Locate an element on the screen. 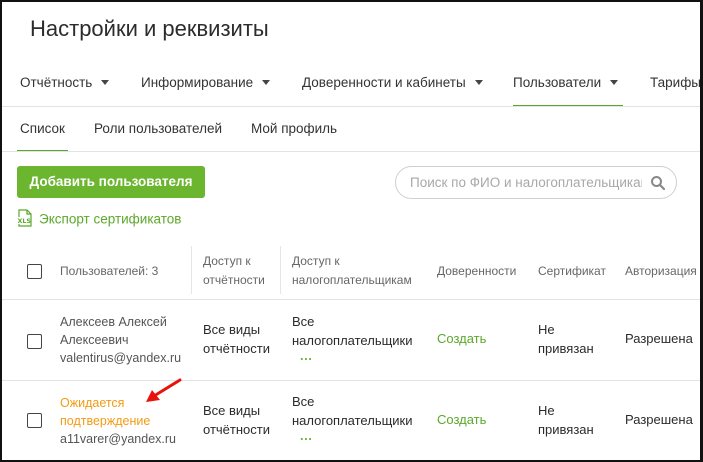 The image size is (703, 462). sub-nav: Список Роли пользователей Мой профиль is located at coordinates (351, 129).